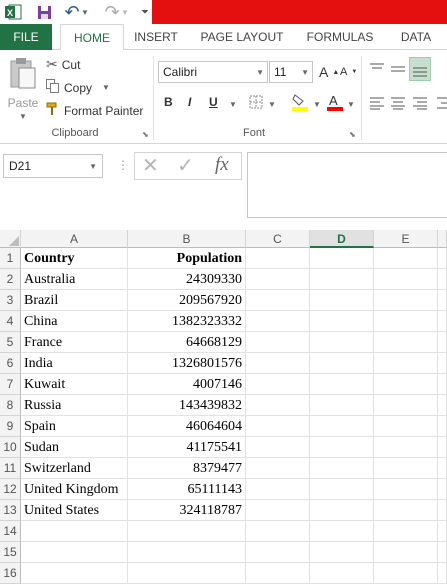 The width and height of the screenshot is (447, 584). Describe the element at coordinates (187, 489) in the screenshot. I see `cell-b12: 65111143` at that location.